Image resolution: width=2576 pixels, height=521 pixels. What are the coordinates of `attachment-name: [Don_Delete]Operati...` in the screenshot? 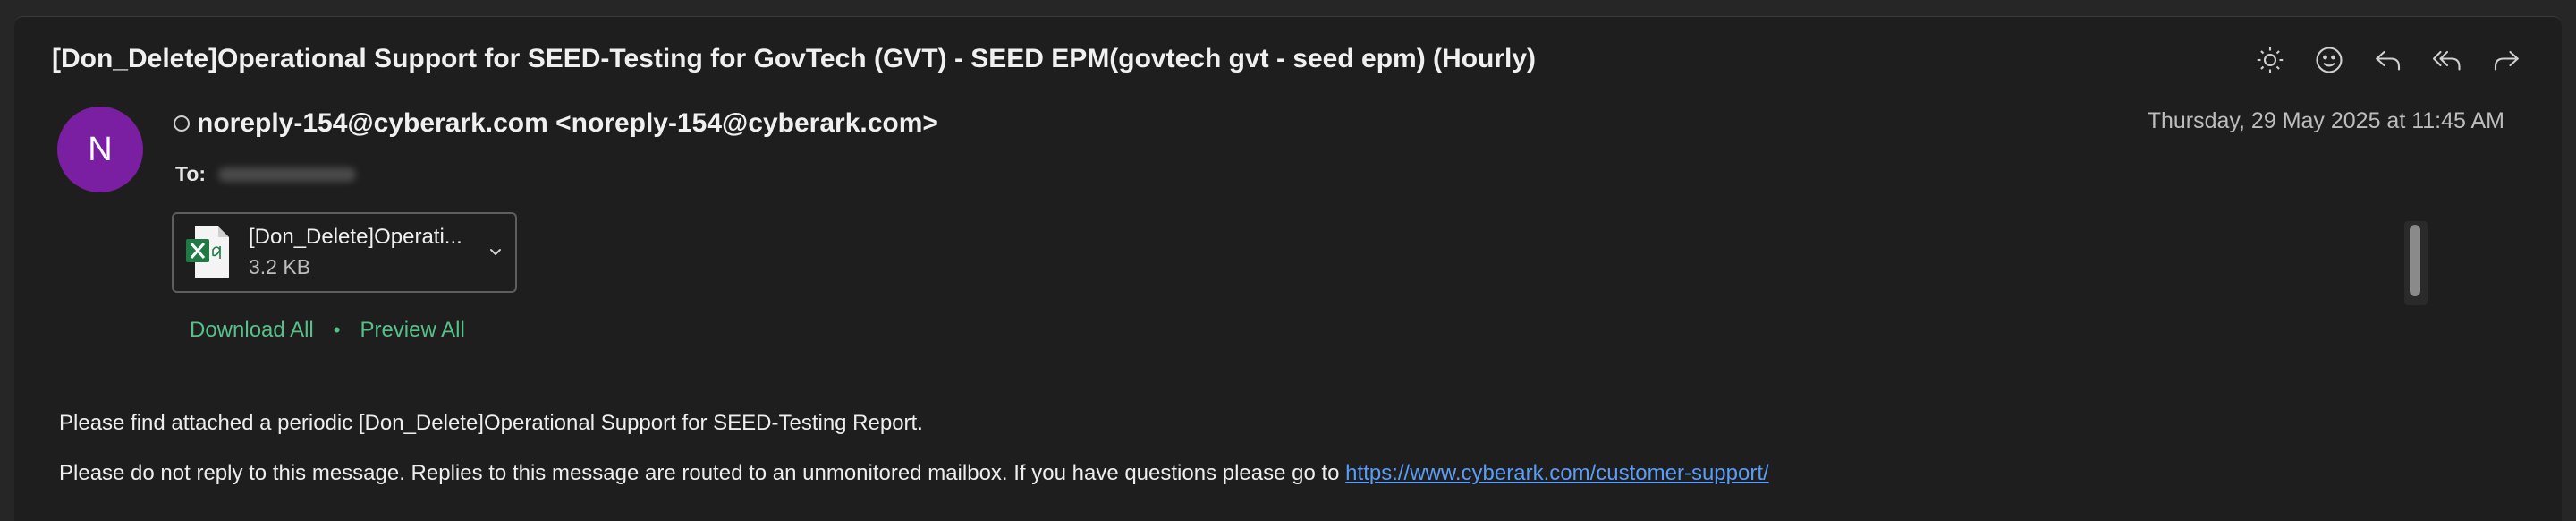 It's located at (355, 237).